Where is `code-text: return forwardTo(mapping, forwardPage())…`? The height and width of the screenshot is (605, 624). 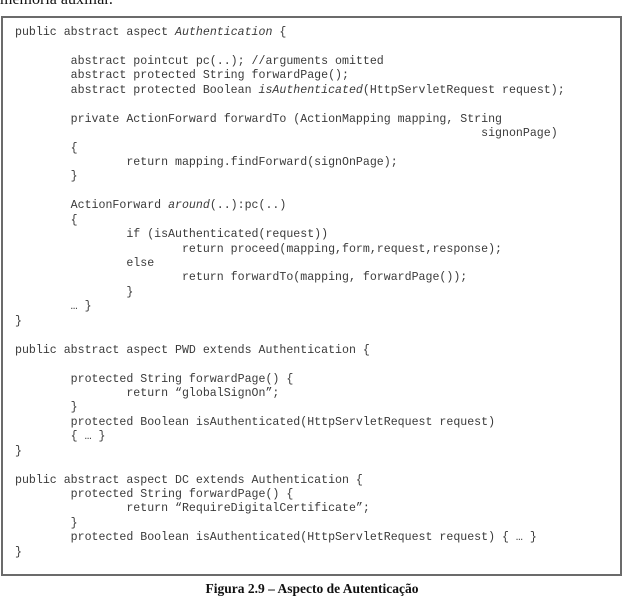
code-text: return forwardTo(mapping, forwardPage())… is located at coordinates (241, 278).